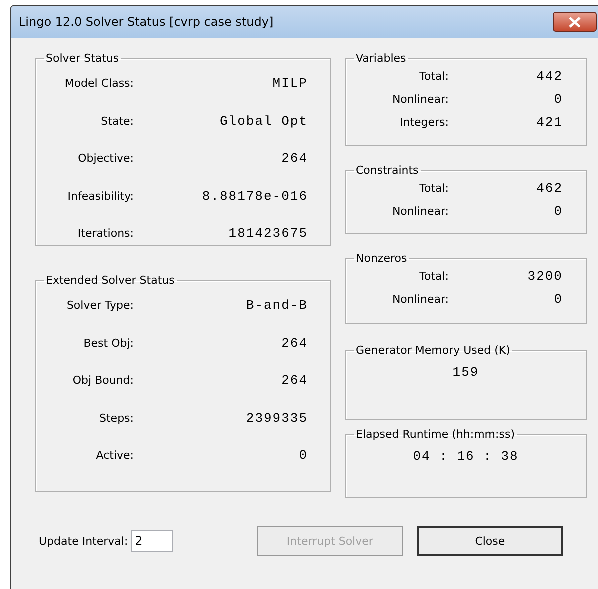 The width and height of the screenshot is (598, 589). I want to click on field-value: 159, so click(466, 372).